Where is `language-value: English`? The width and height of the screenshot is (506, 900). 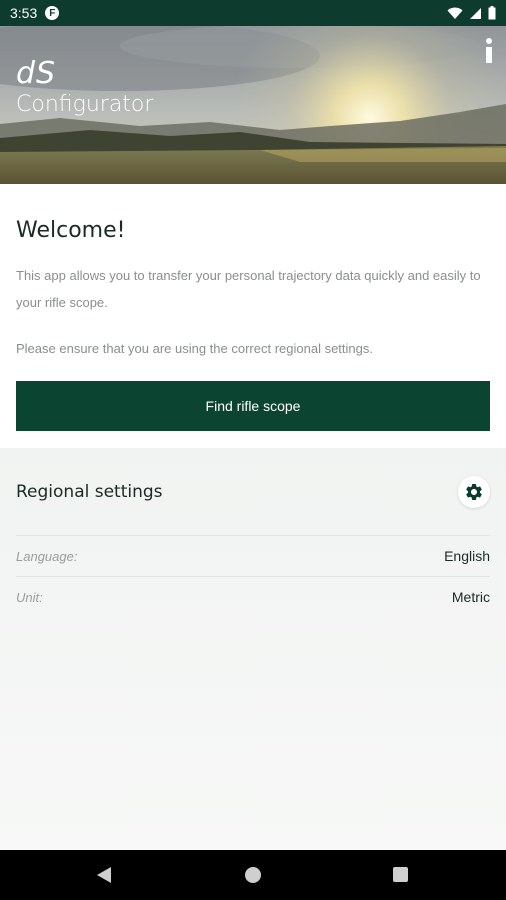 language-value: English is located at coordinates (467, 556).